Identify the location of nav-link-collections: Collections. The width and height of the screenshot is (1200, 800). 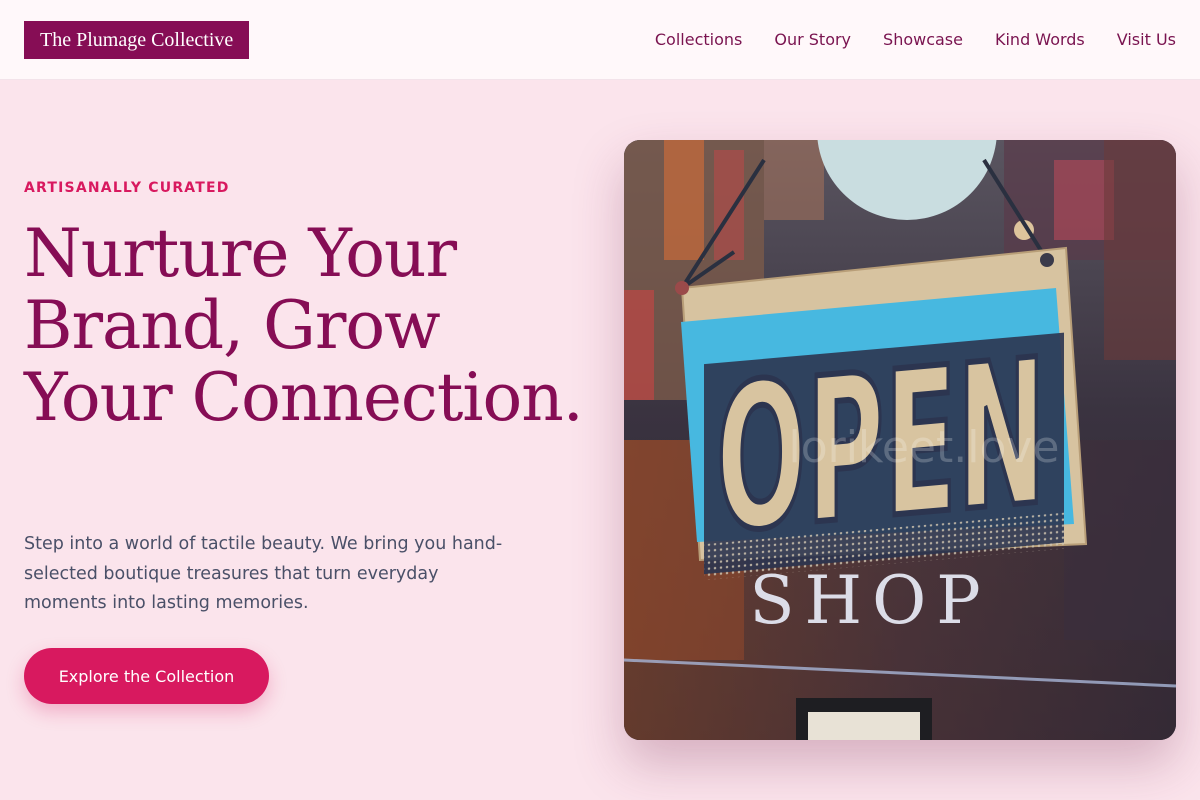
(698, 39).